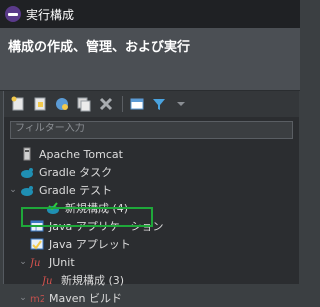 The height and width of the screenshot is (307, 320). I want to click on configuration-toolbar, so click(151, 104).